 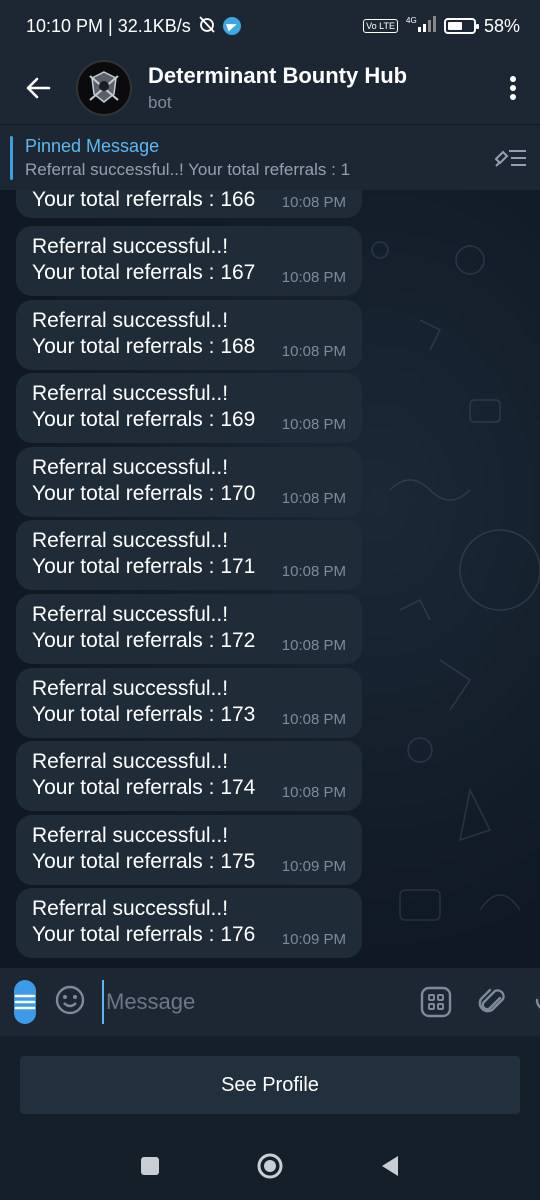 What do you see at coordinates (11, 157) in the screenshot?
I see `pinned-indicator` at bounding box center [11, 157].